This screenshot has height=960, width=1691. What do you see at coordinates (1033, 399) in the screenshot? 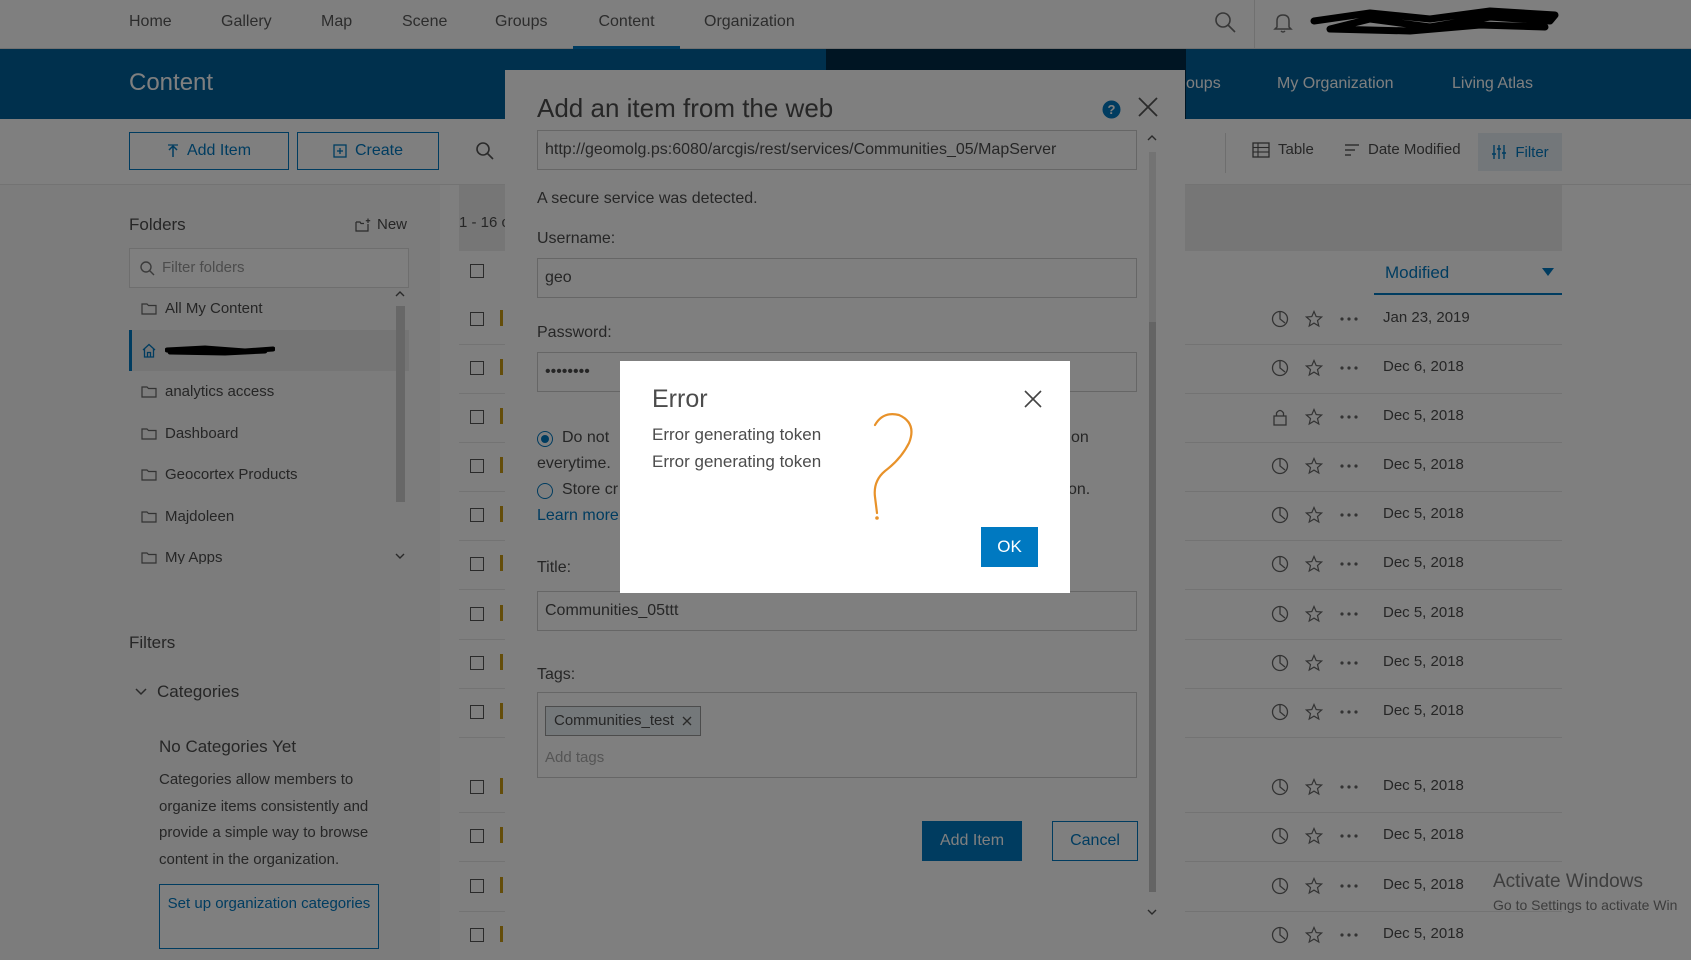
I see `close-icon` at bounding box center [1033, 399].